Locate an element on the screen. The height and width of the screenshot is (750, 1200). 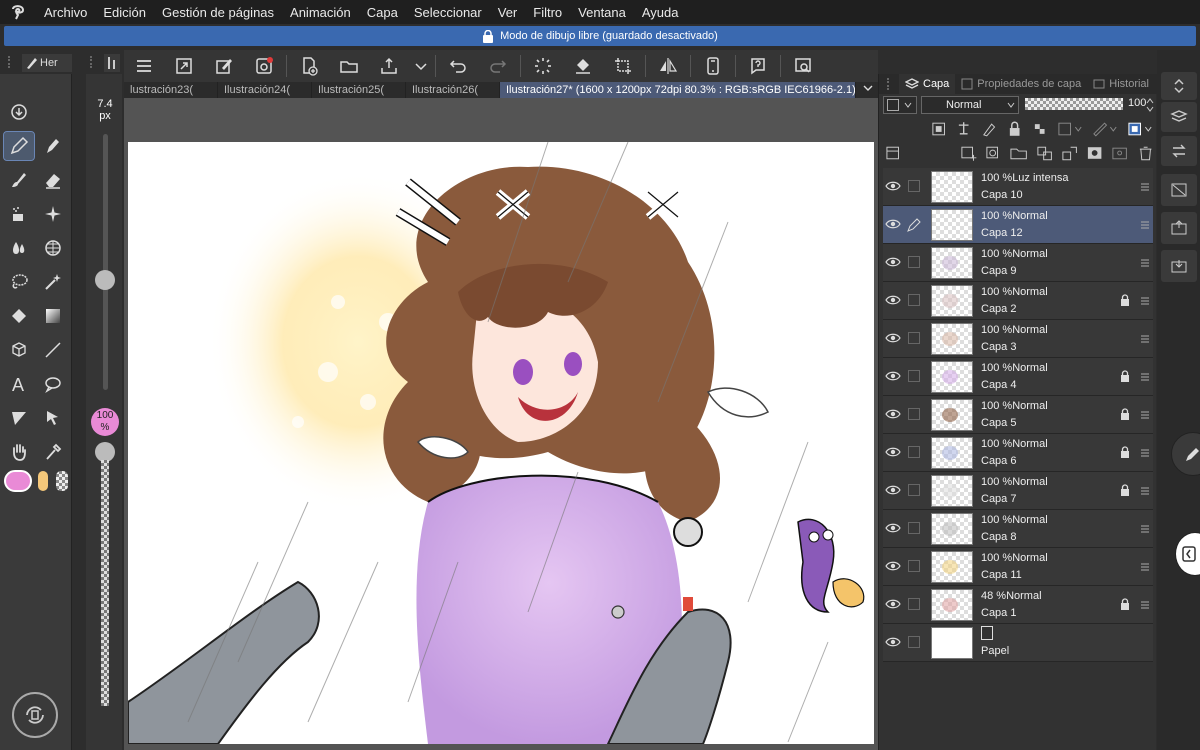
panel-grip-icon is located at coordinates (890, 84).